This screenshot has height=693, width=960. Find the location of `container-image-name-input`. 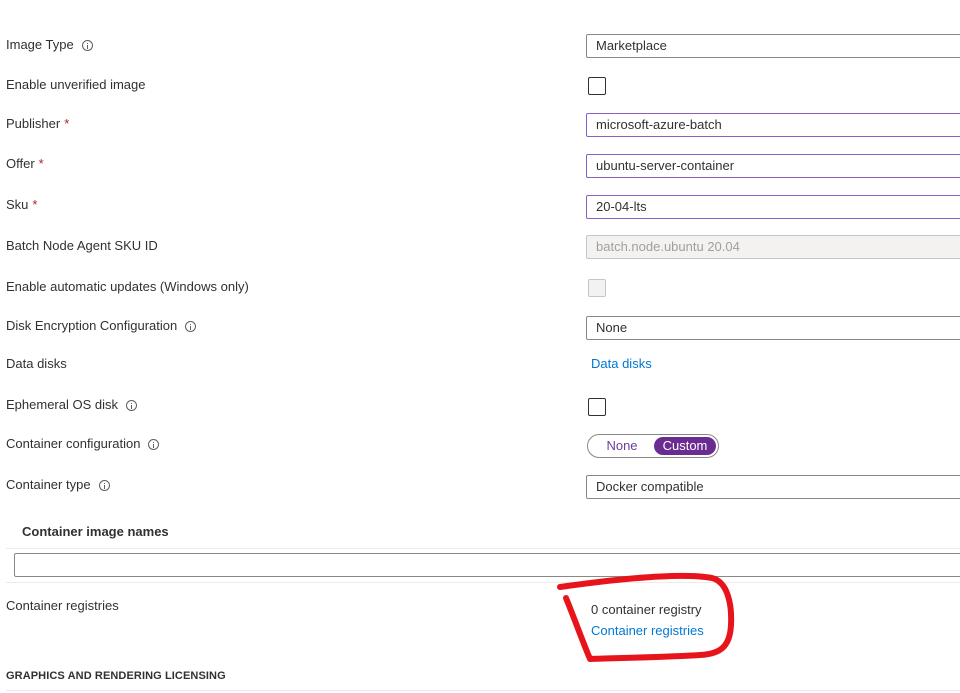

container-image-name-input is located at coordinates (487, 565).